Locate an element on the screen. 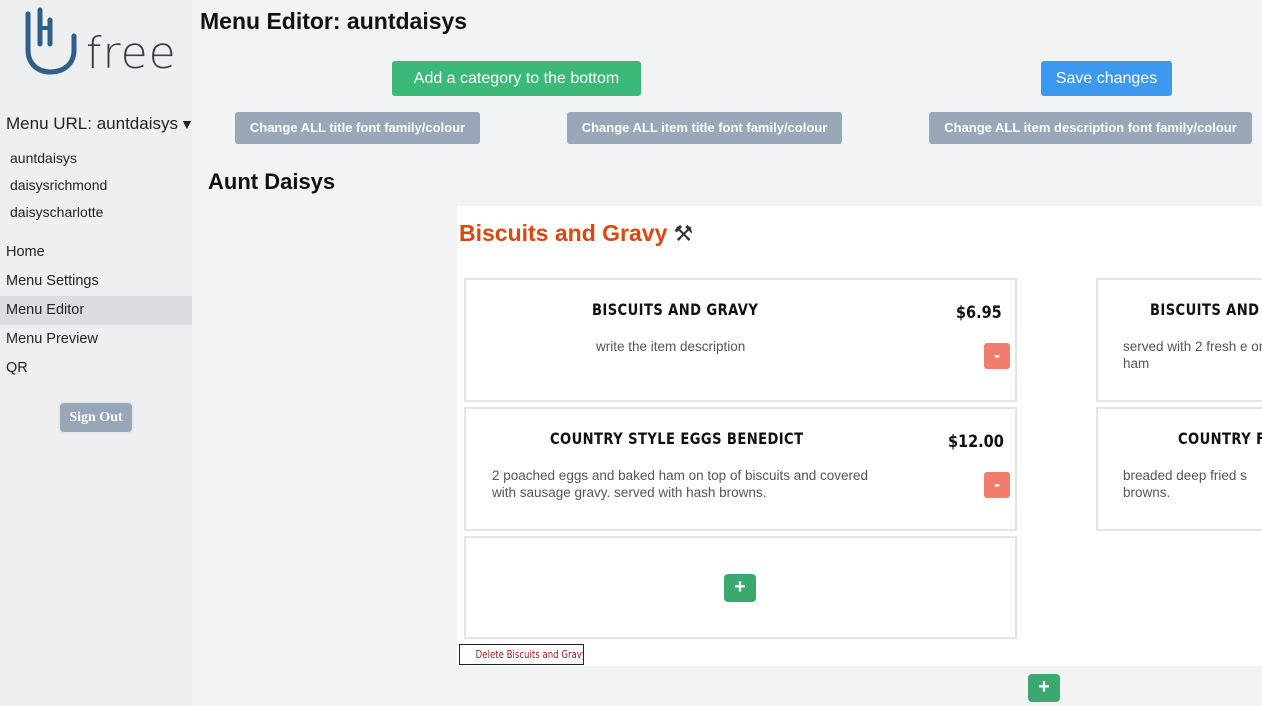  change-item-title-font-button: Change ALL item title font family/colour is located at coordinates (704, 128).